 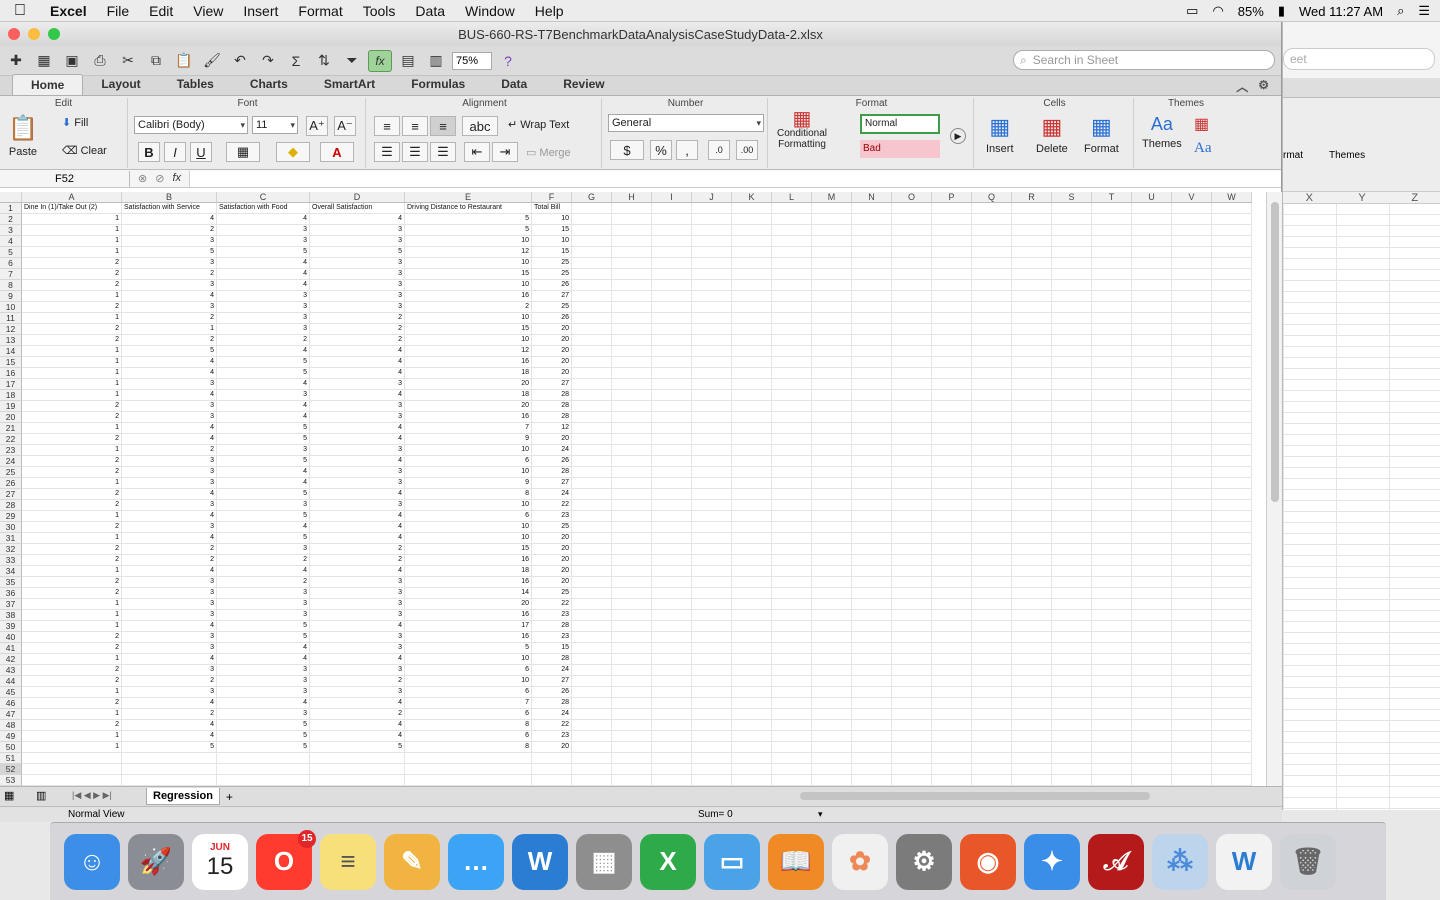 I want to click on table-cell: 15, so click(x=468, y=329).